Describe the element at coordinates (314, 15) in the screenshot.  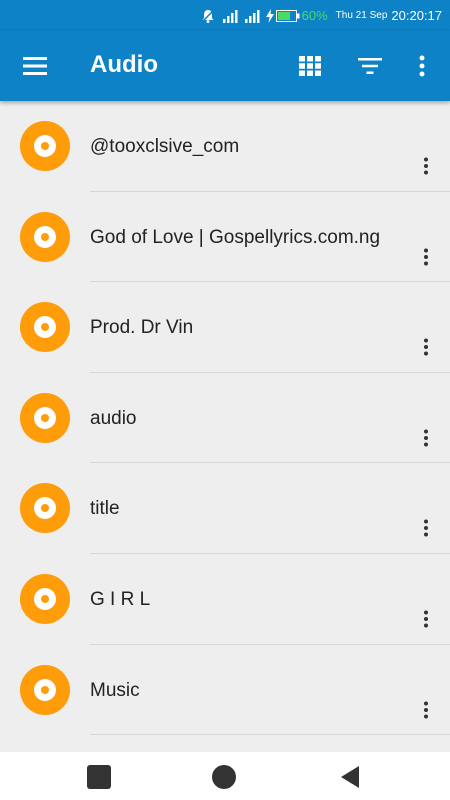
I see `battery-percent: 60%` at that location.